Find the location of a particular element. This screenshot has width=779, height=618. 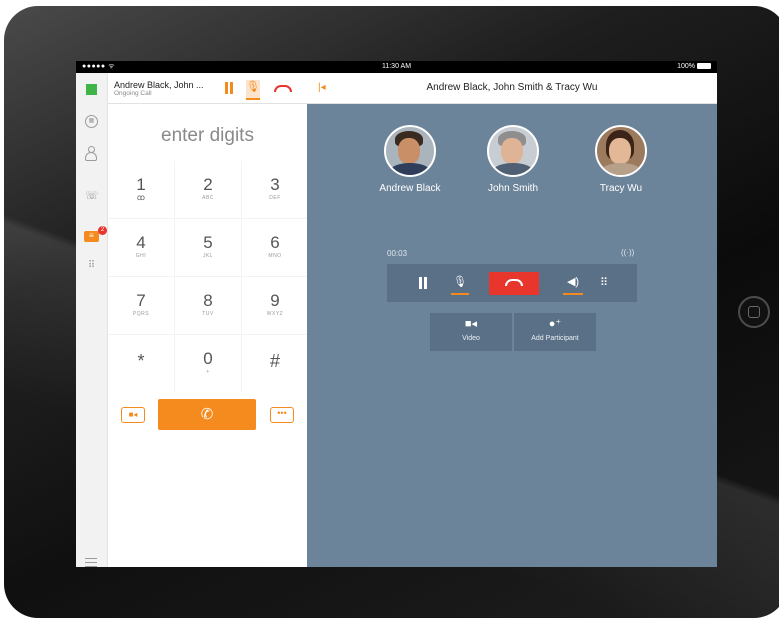

call-button: ✆ is located at coordinates (207, 414).